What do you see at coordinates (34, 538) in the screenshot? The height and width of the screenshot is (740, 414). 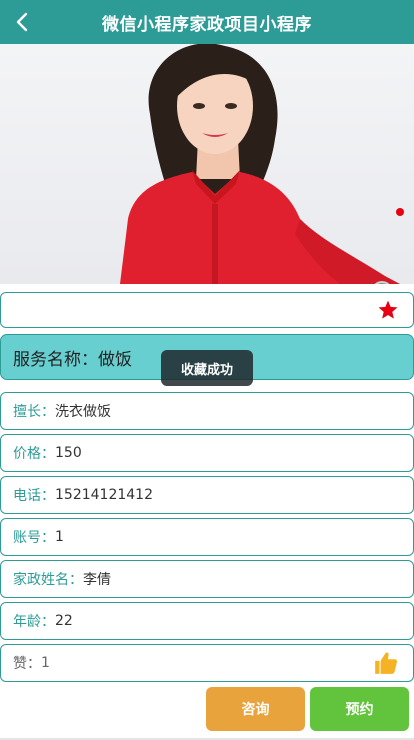 I see `account-label: 账号：` at bounding box center [34, 538].